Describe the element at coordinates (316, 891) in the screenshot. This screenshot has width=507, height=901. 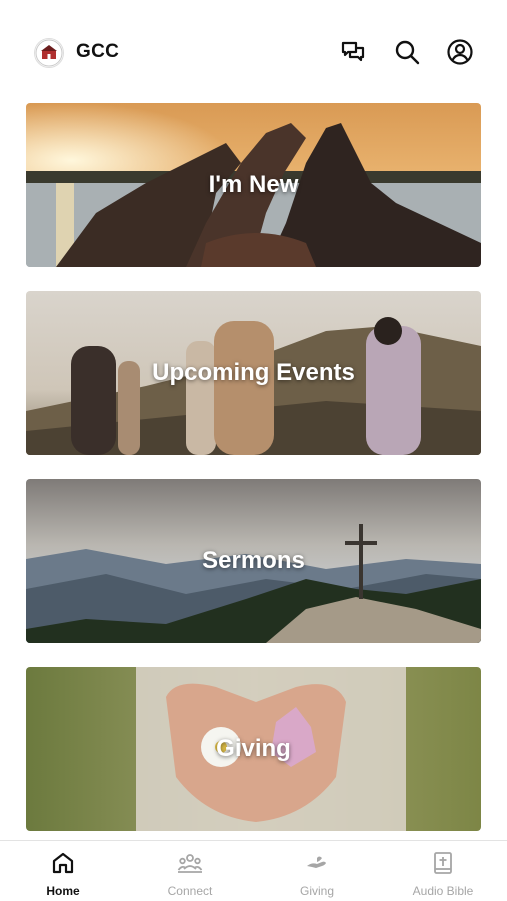
I see `tab-label: Giving` at that location.